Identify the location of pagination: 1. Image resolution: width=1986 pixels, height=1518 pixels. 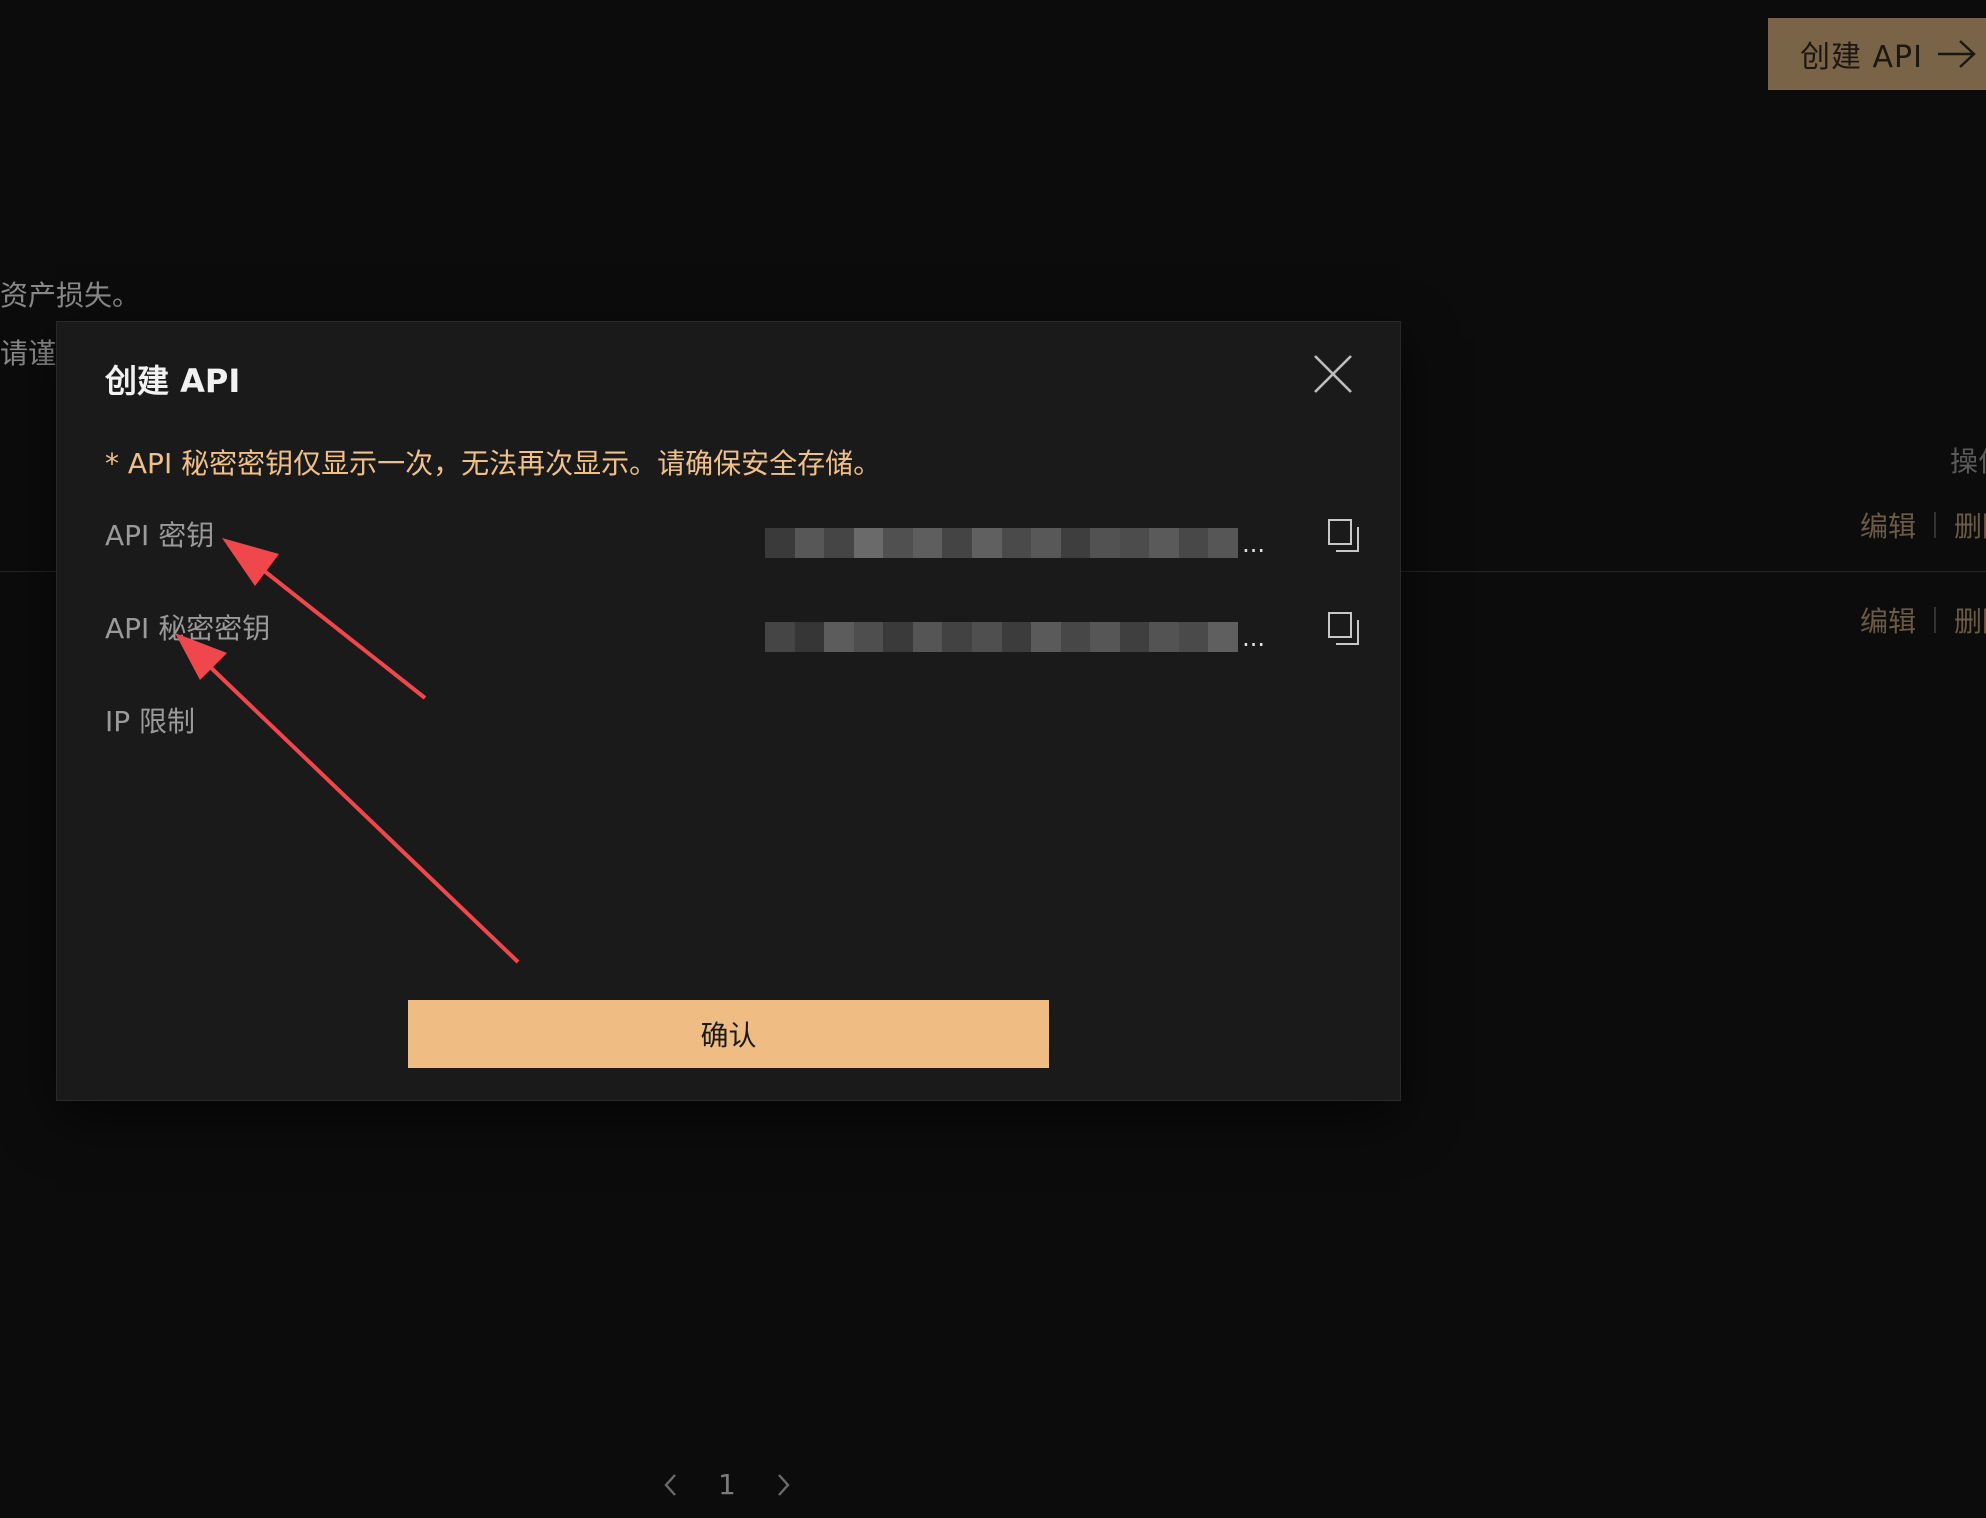
(727, 1484).